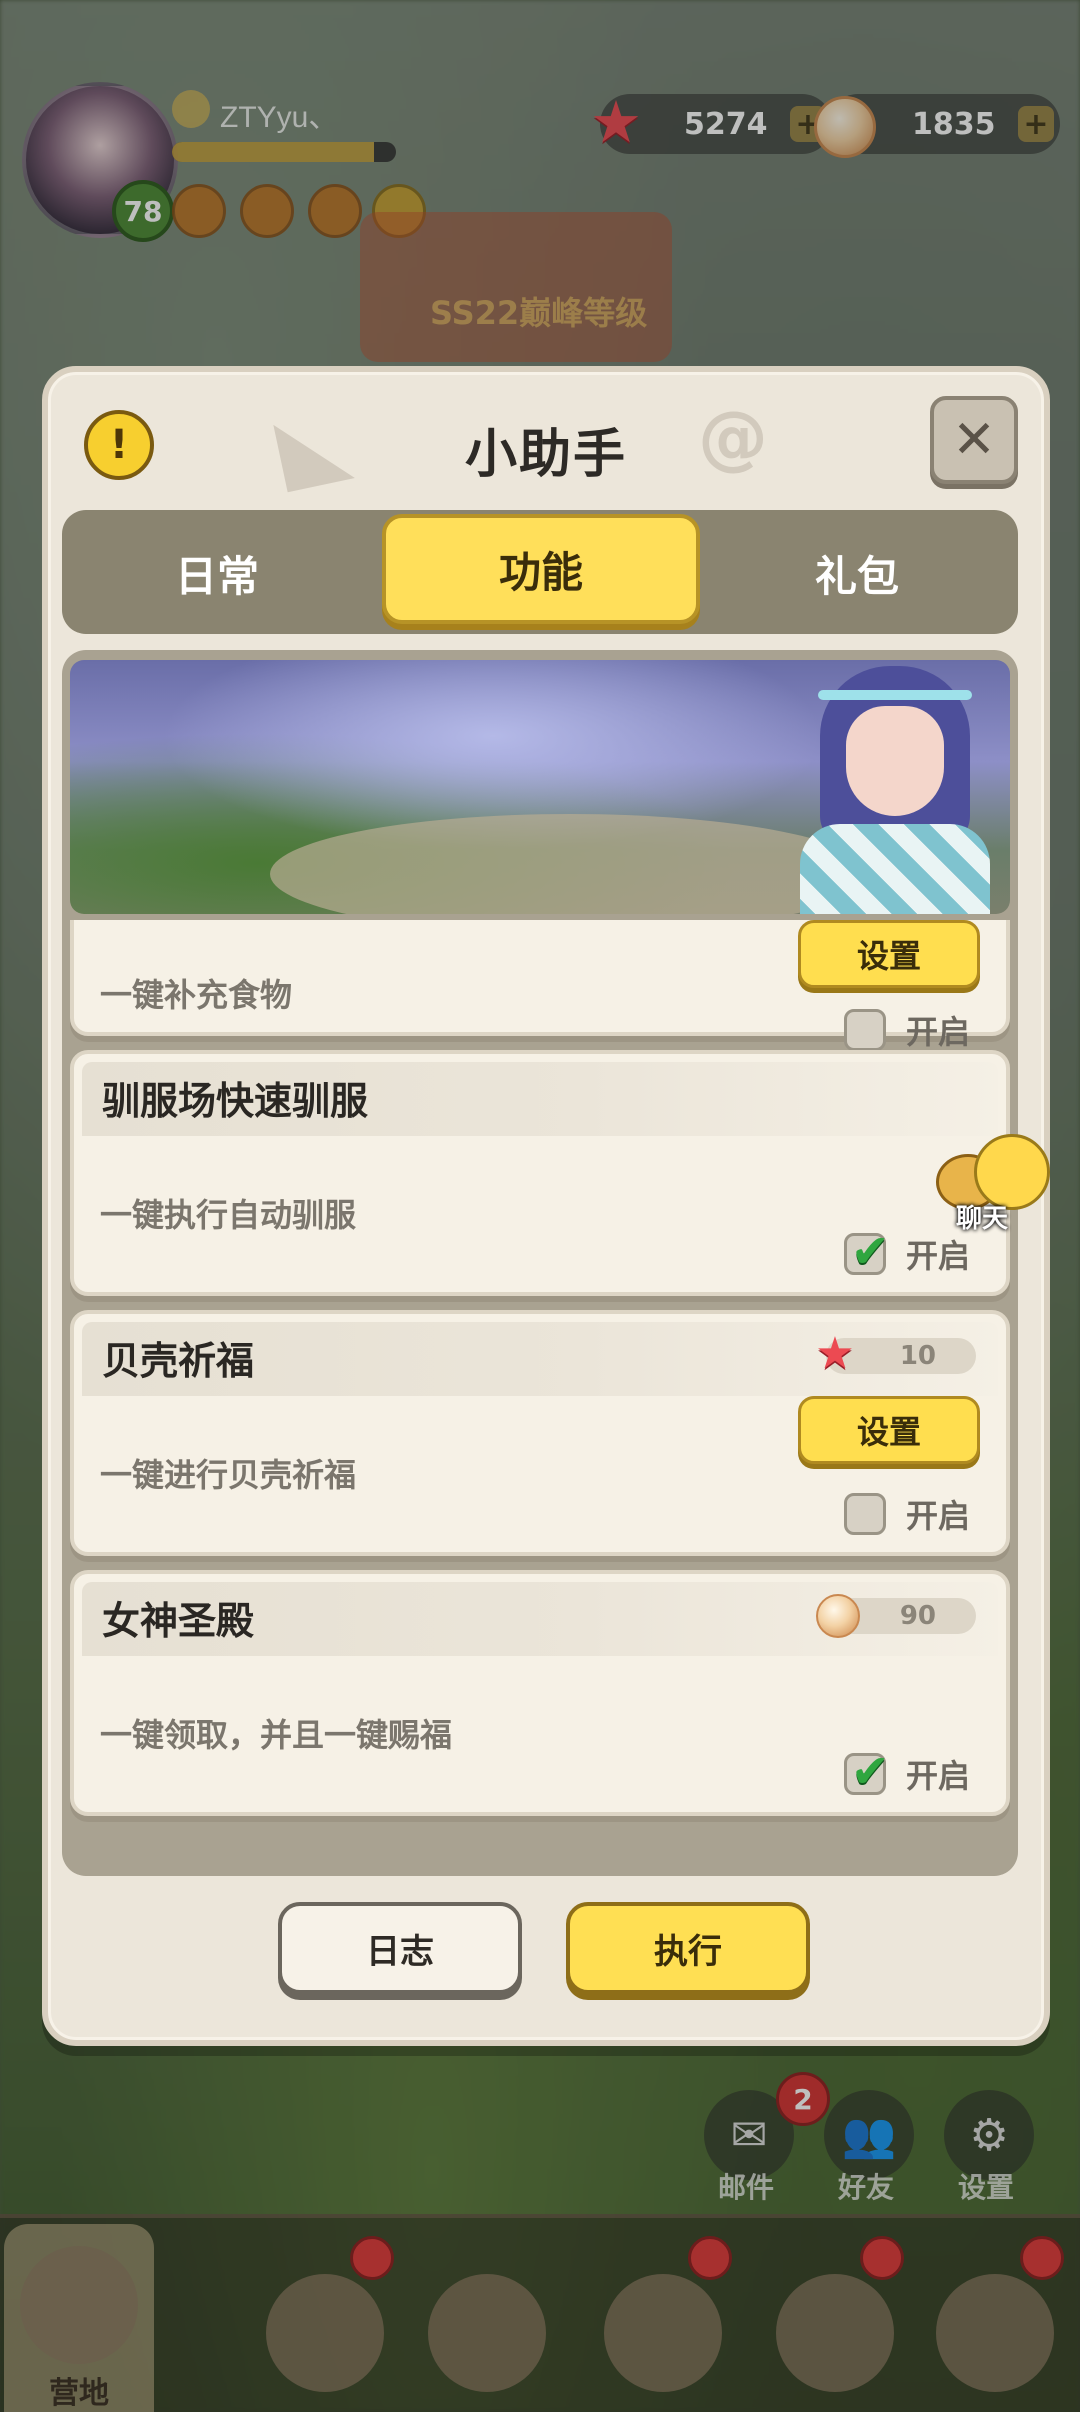  What do you see at coordinates (540, 985) in the screenshot?
I see `function-card-refill-food: 一键补充食物 设置 开启` at bounding box center [540, 985].